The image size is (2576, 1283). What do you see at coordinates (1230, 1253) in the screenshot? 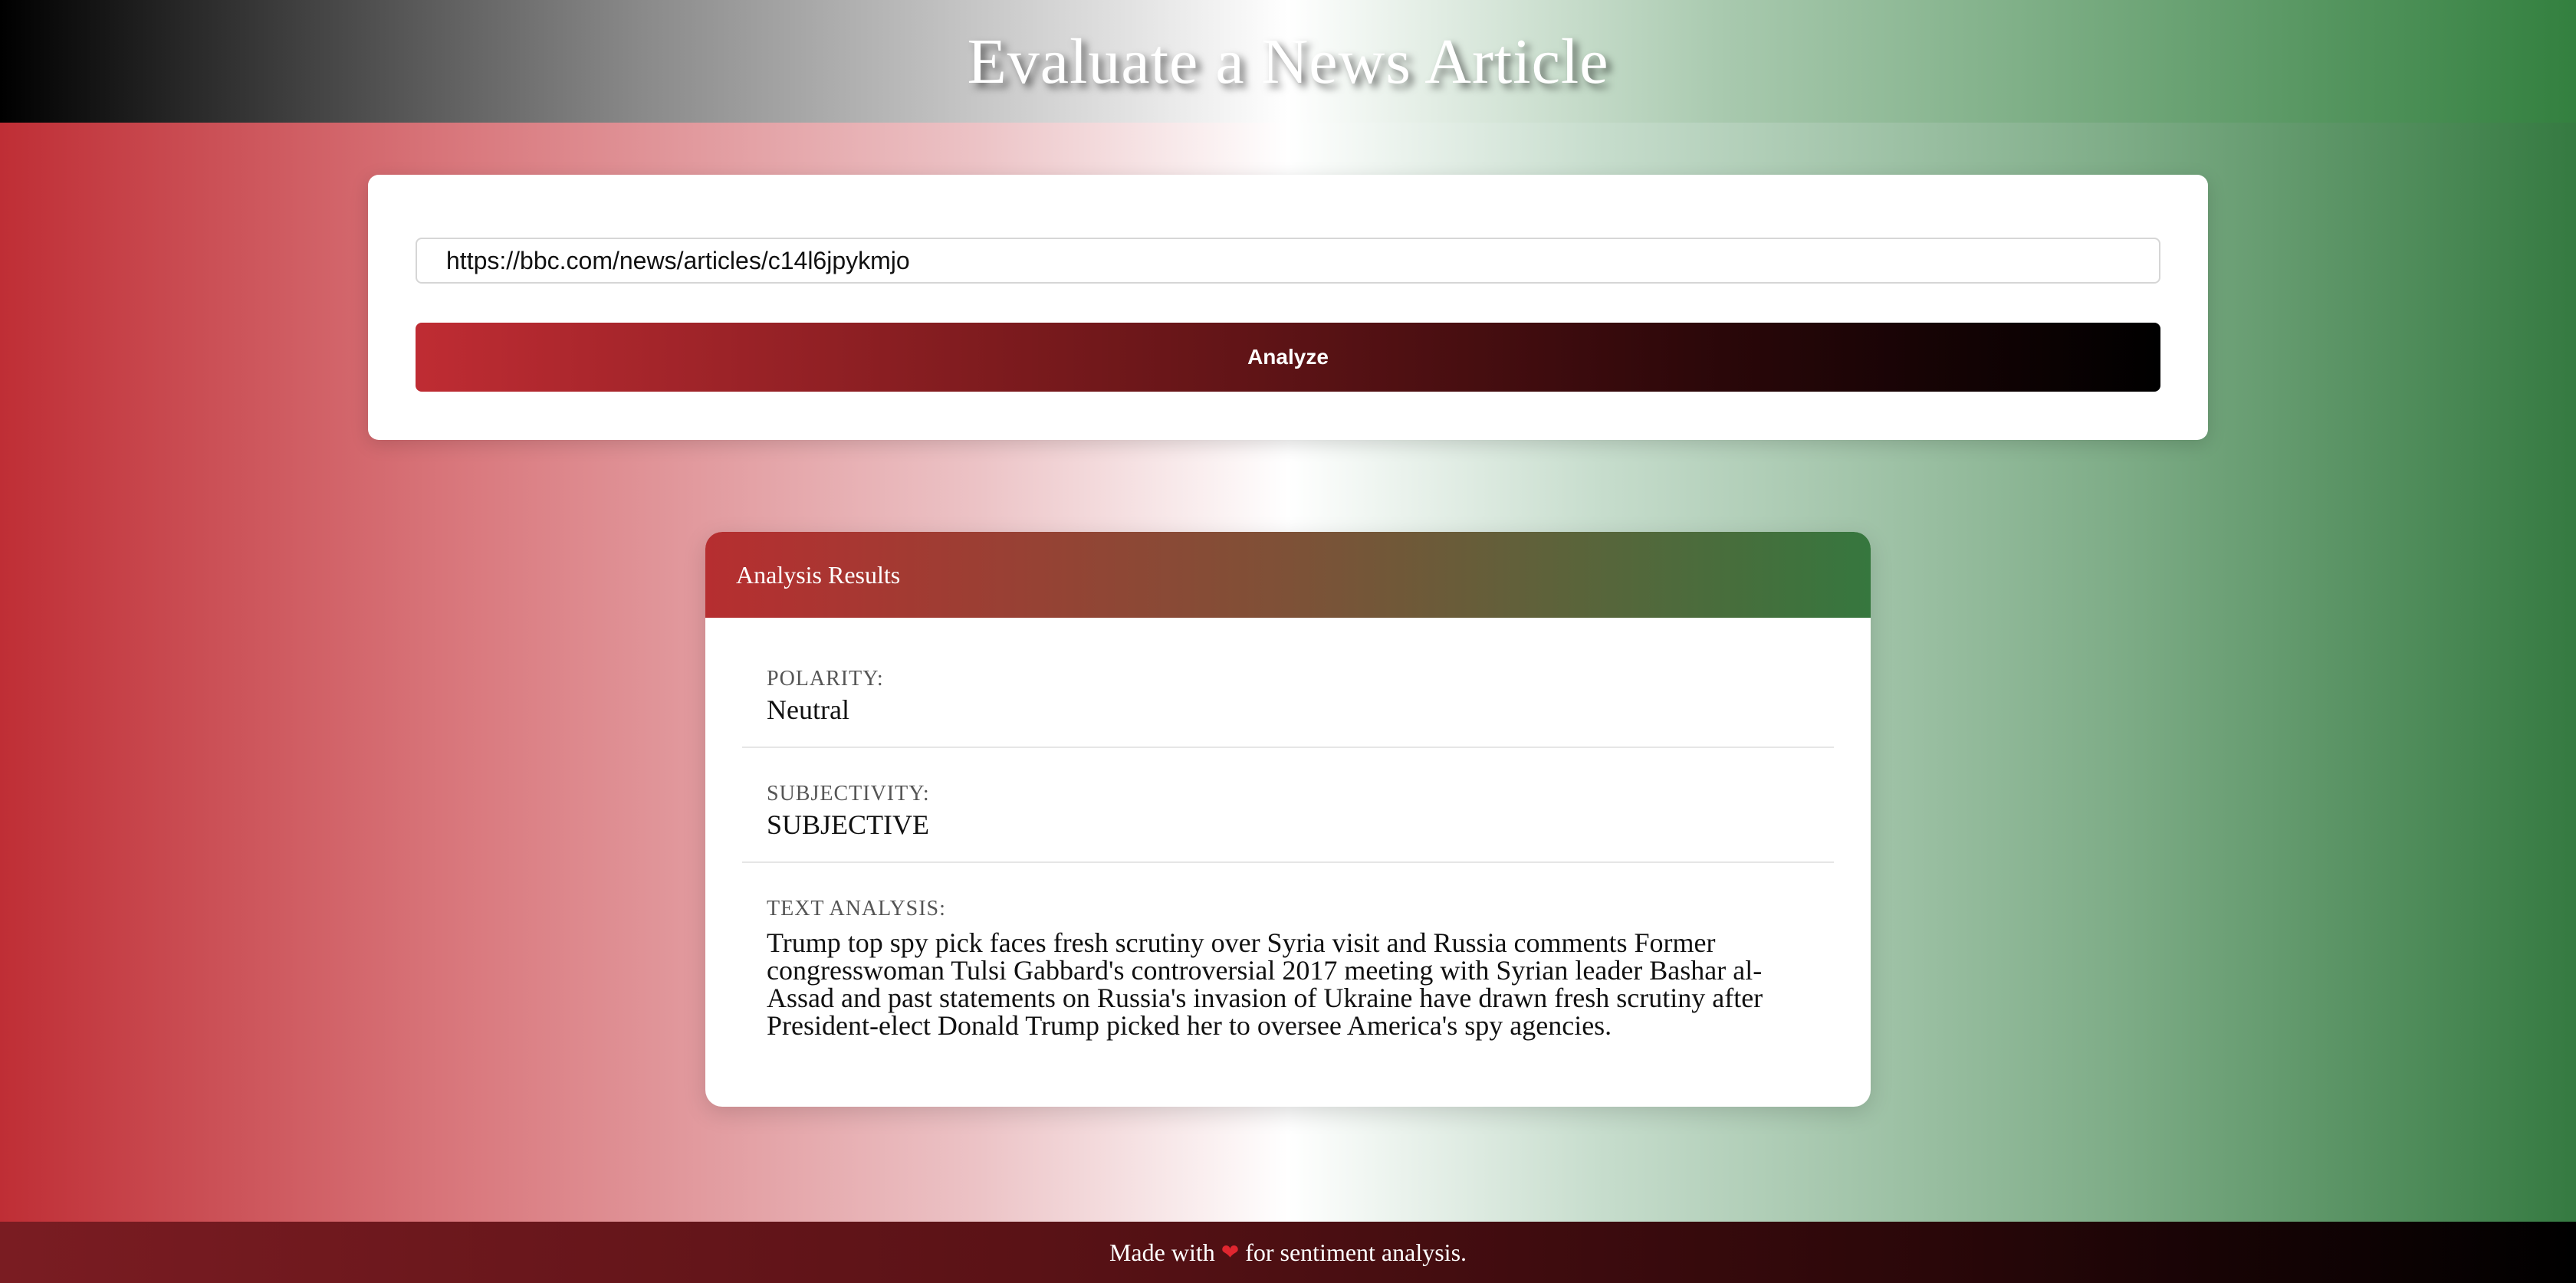
I see `heart-icon: ❤` at bounding box center [1230, 1253].